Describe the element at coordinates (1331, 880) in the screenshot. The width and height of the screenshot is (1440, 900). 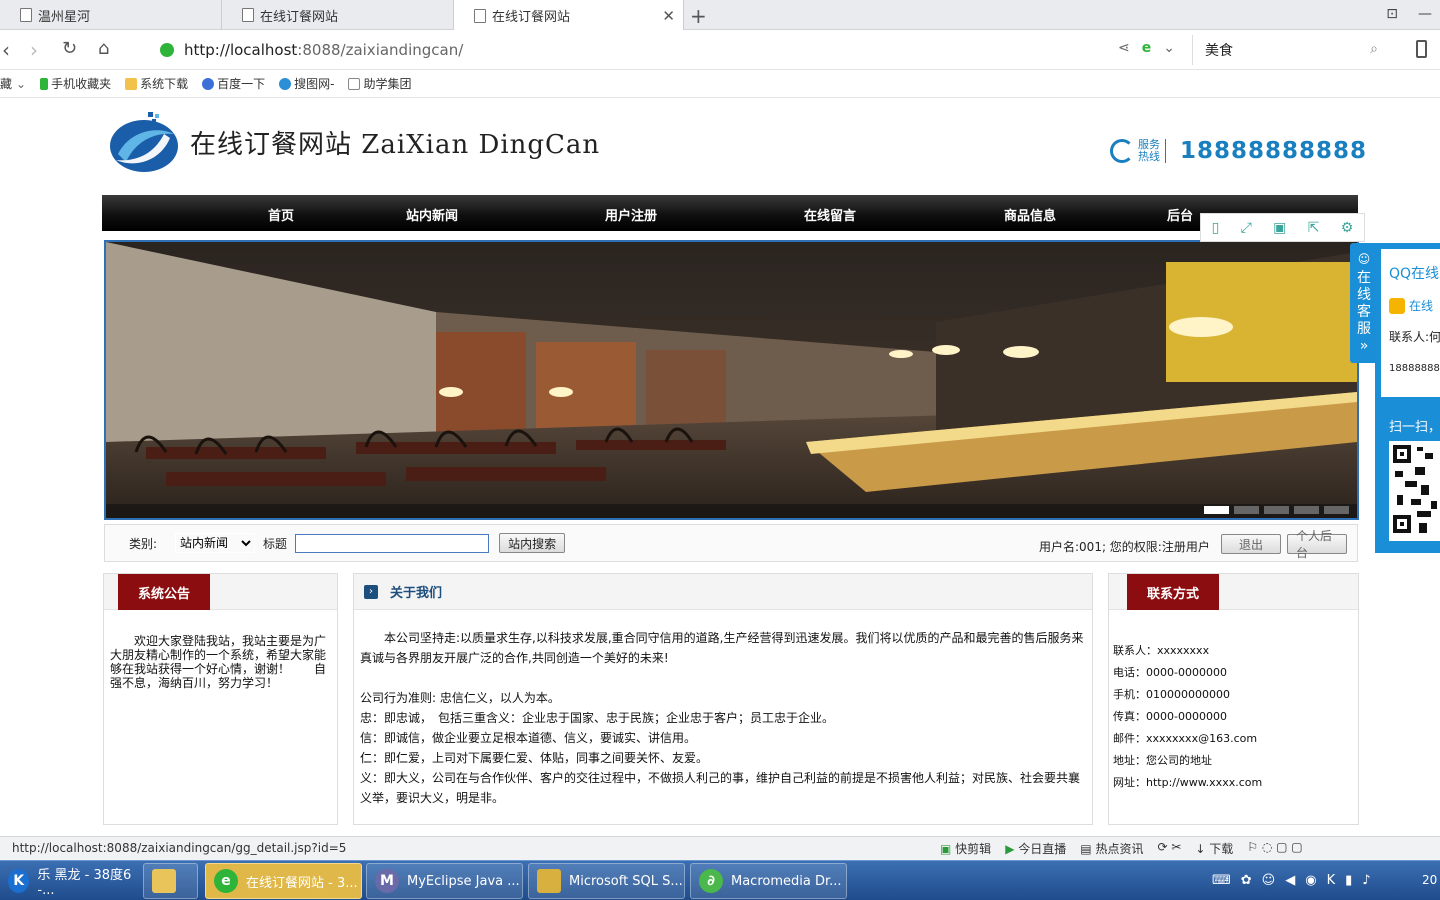
I see `kugou-tray-icon: K` at that location.